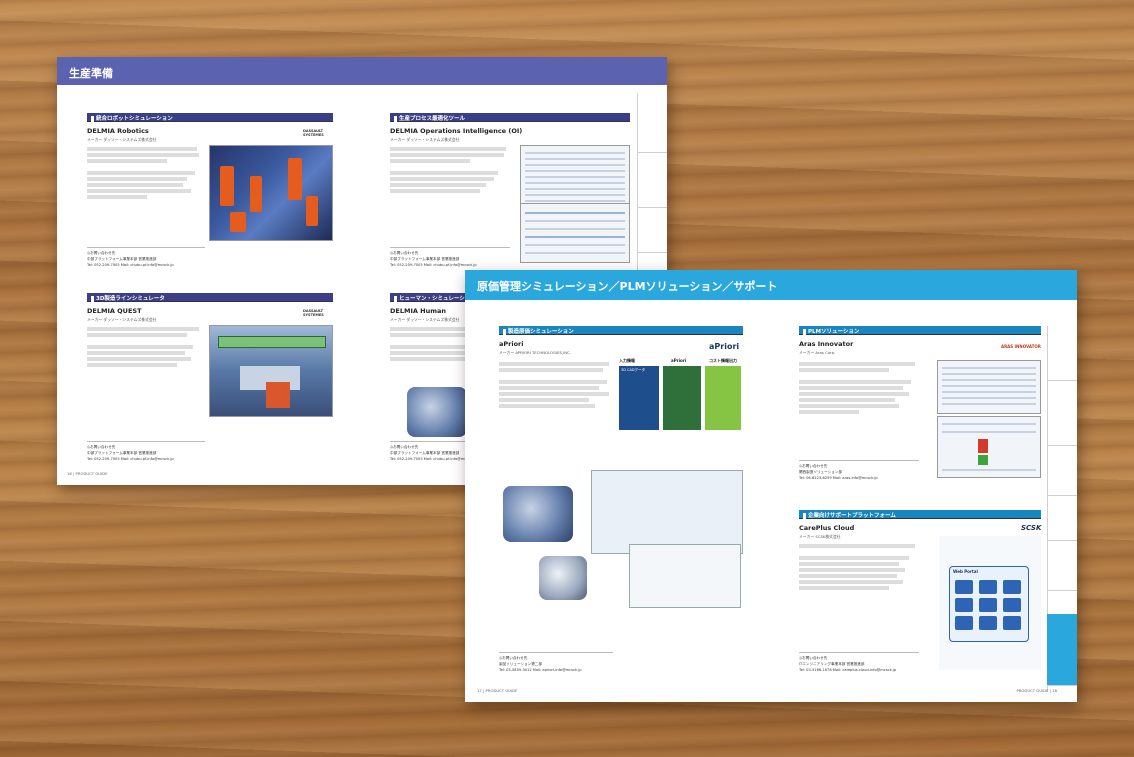 The width and height of the screenshot is (1134, 757). I want to click on oi-chart-image, so click(575, 233).